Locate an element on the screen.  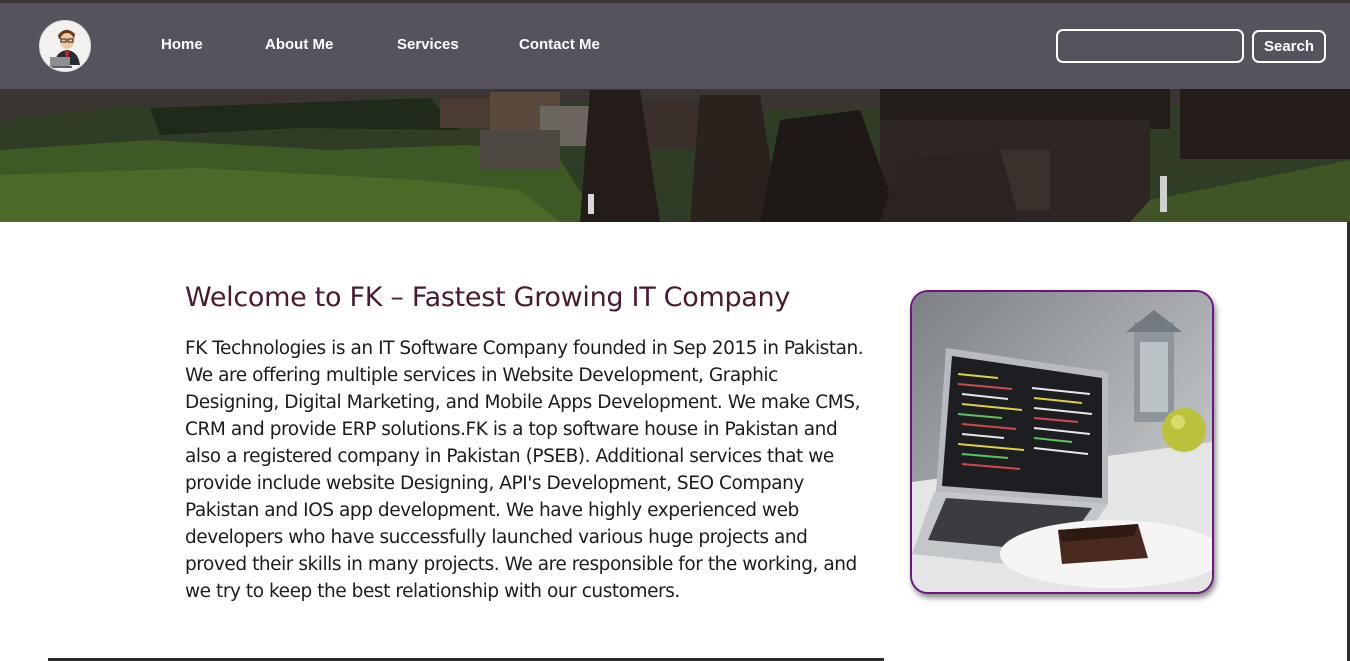
search-input is located at coordinates (1150, 46).